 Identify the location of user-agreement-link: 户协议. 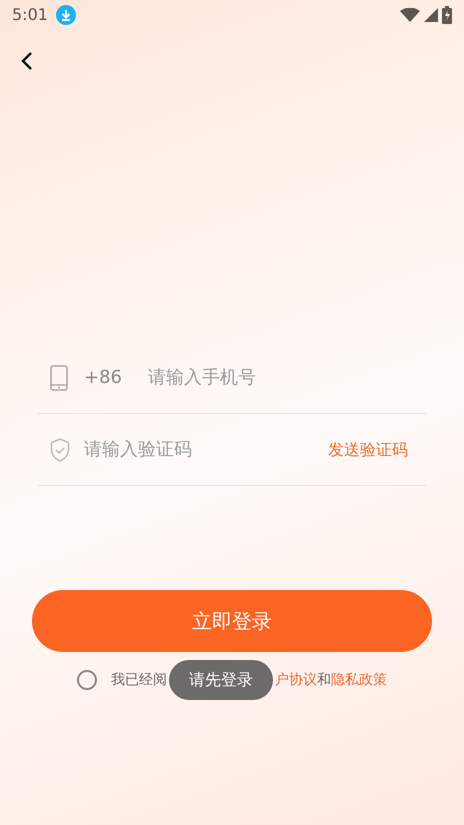
(296, 680).